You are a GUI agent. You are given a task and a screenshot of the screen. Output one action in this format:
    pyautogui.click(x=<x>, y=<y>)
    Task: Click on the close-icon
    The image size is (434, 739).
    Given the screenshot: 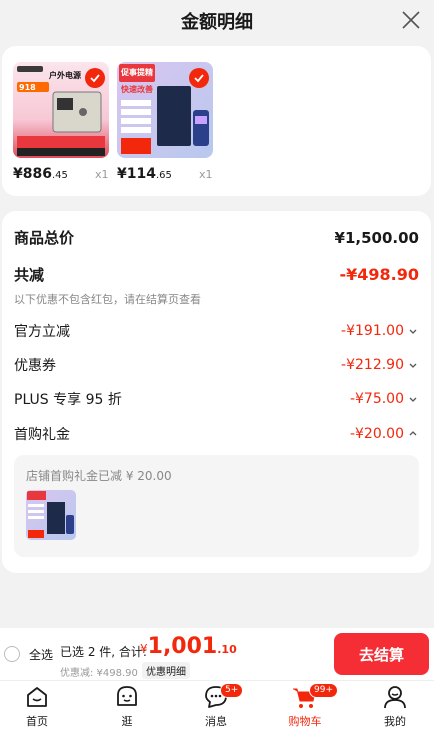 What is the action you would take?
    pyautogui.click(x=411, y=20)
    